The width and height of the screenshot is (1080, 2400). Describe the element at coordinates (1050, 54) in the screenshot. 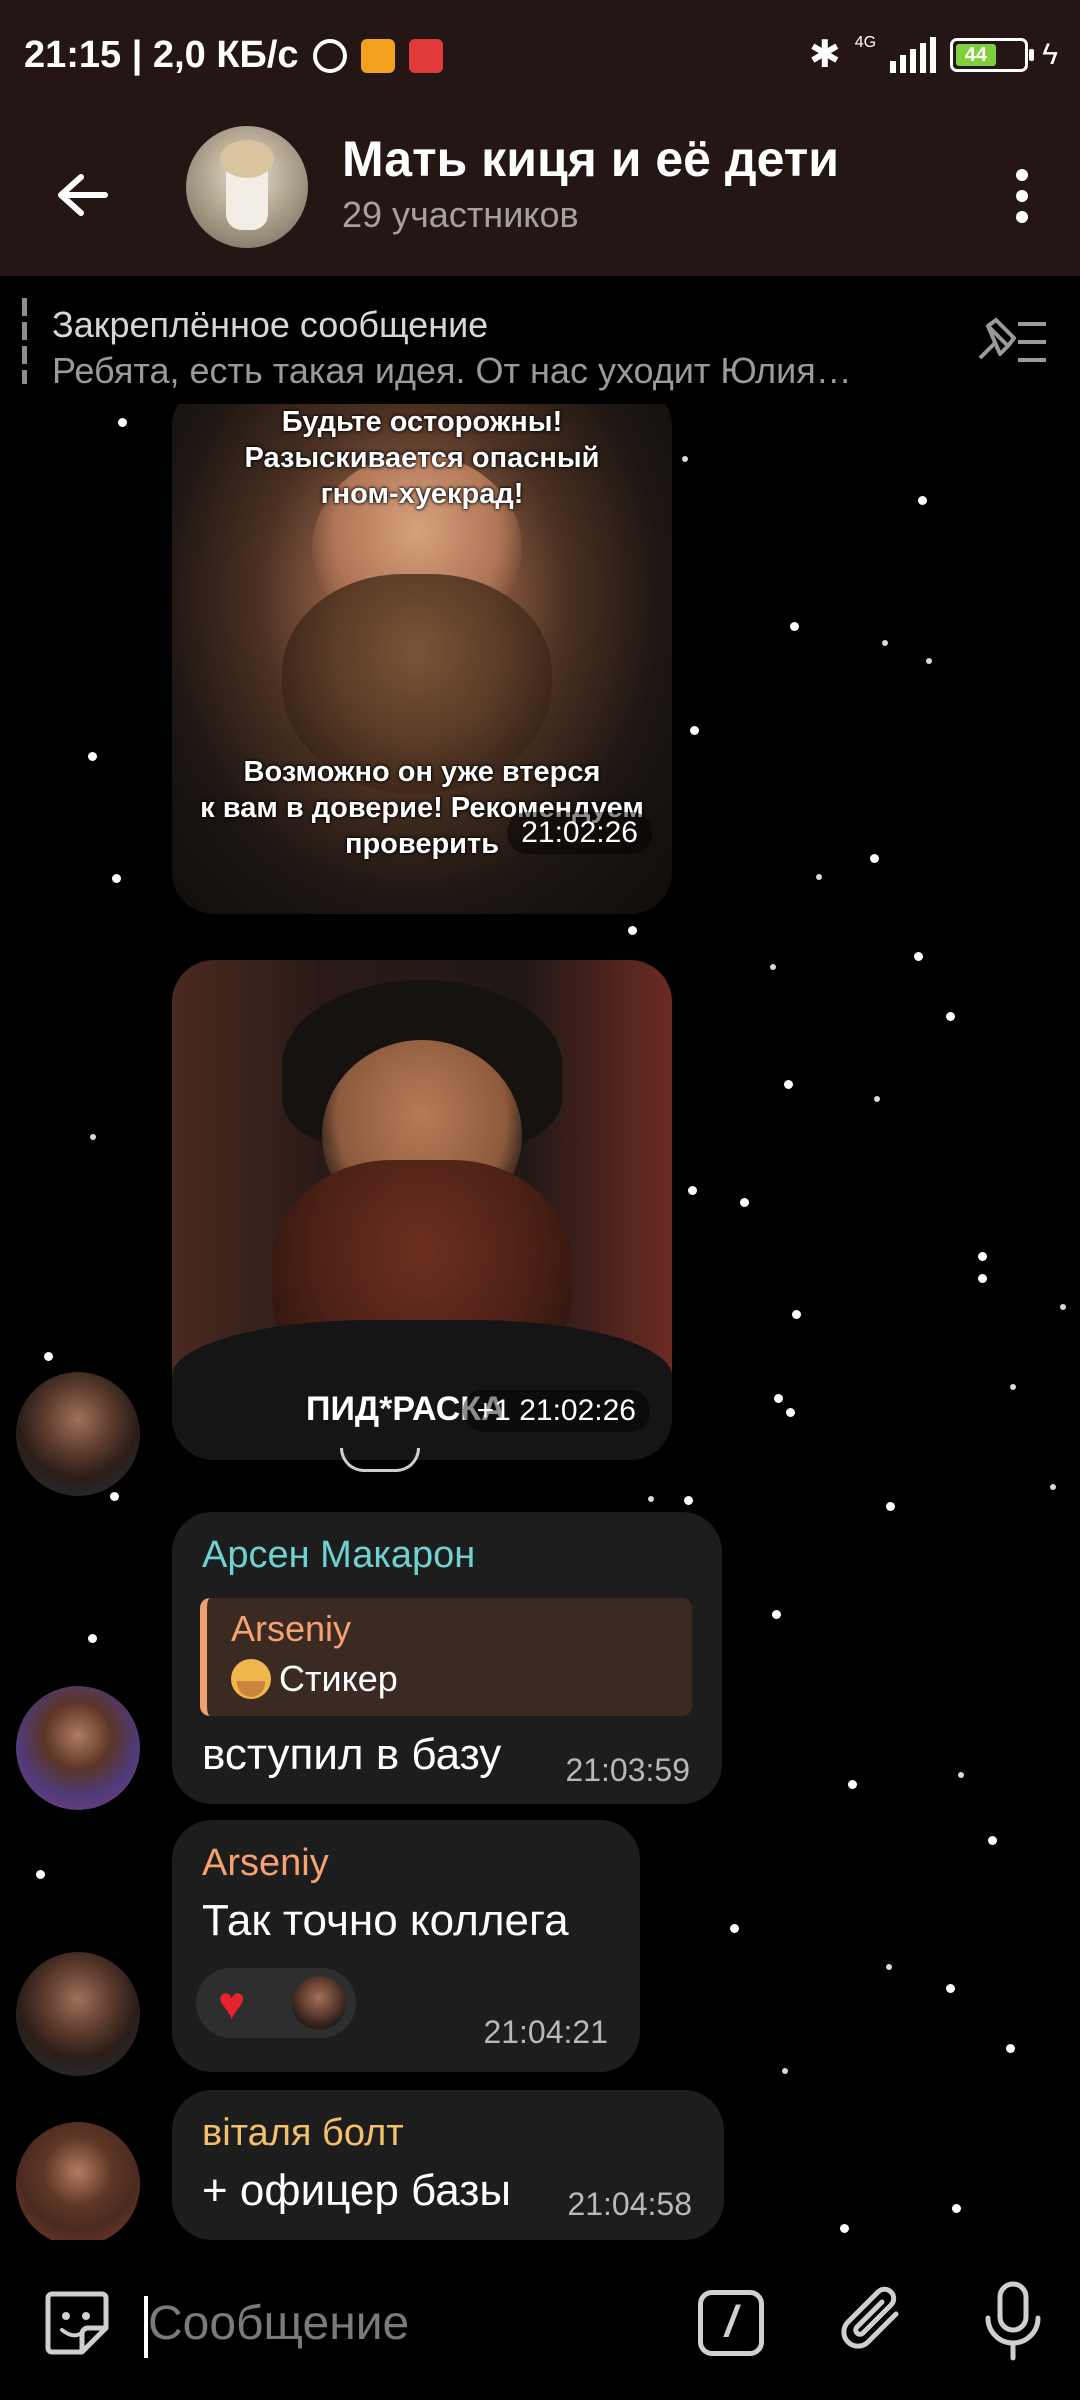

I see `charging-icon: ϟ` at that location.